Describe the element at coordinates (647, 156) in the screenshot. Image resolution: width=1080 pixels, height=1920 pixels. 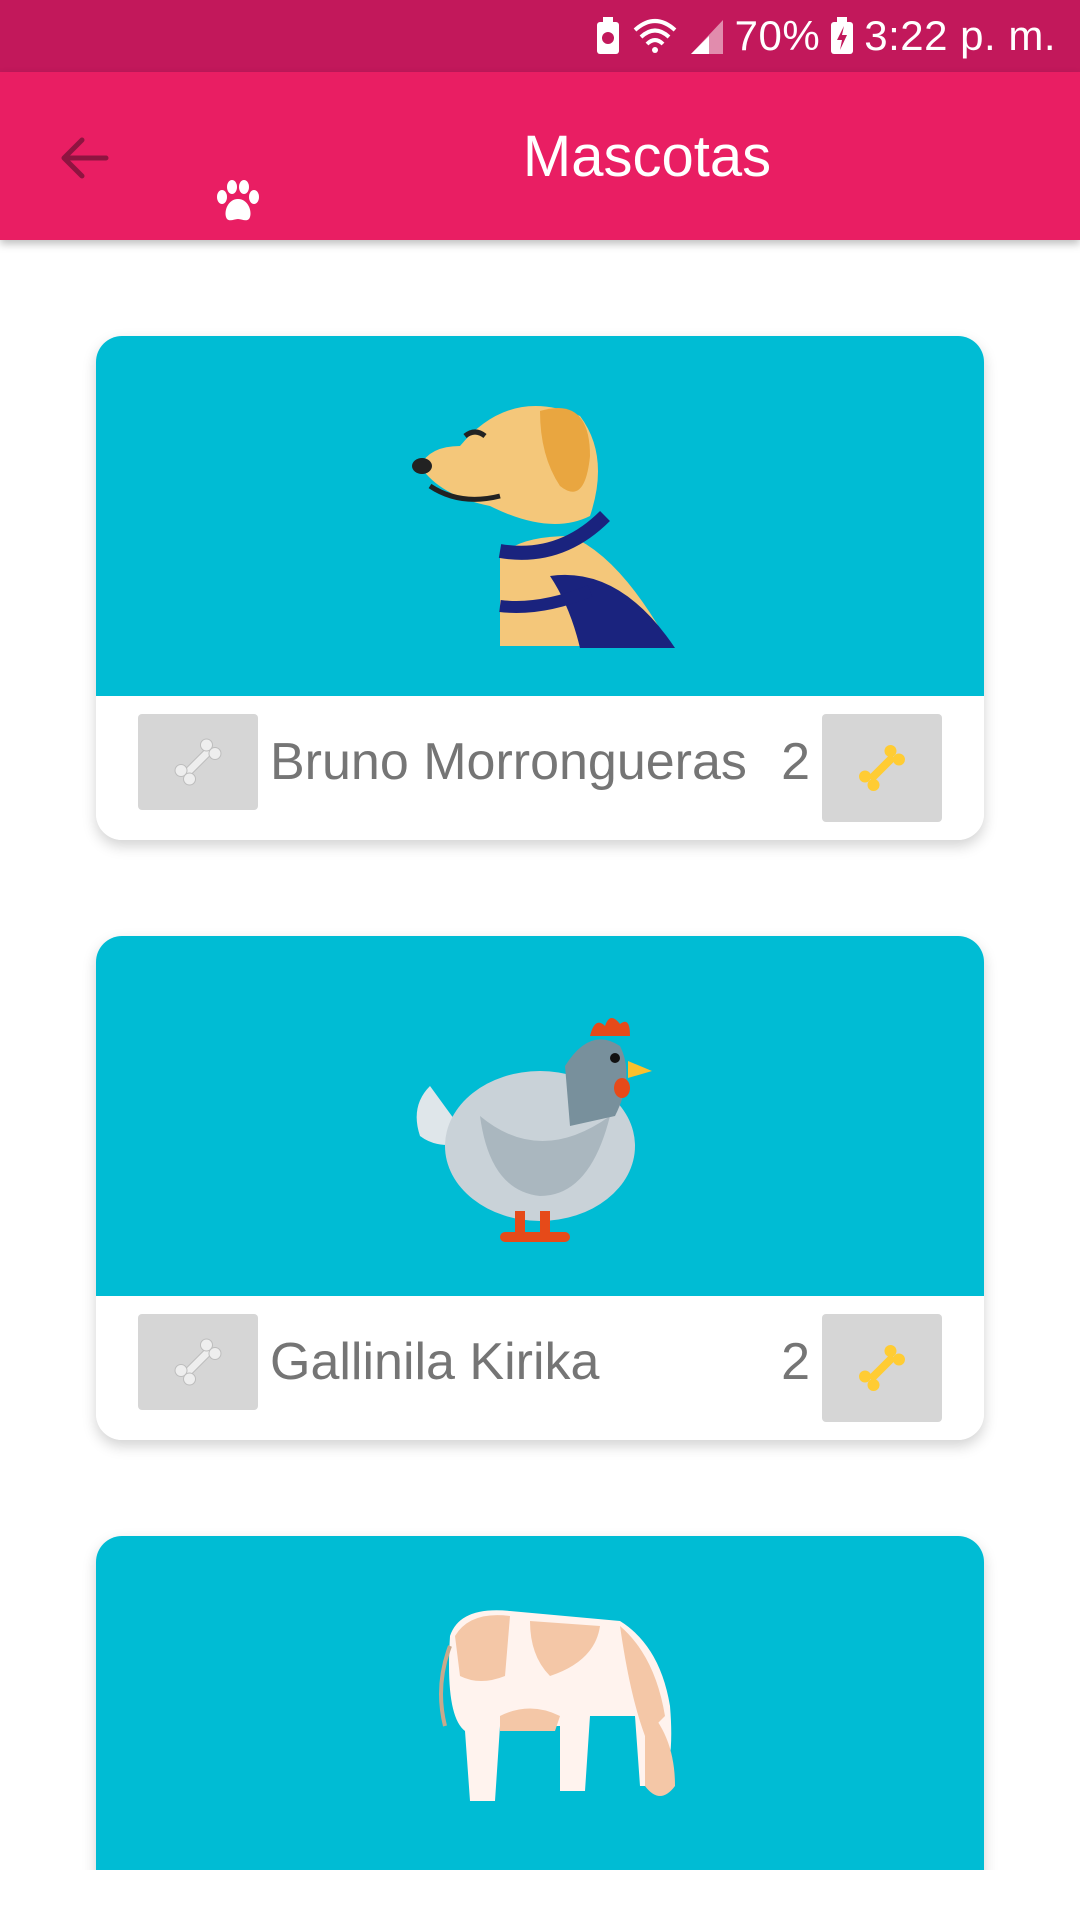
I see `page-title: Mascotas` at that location.